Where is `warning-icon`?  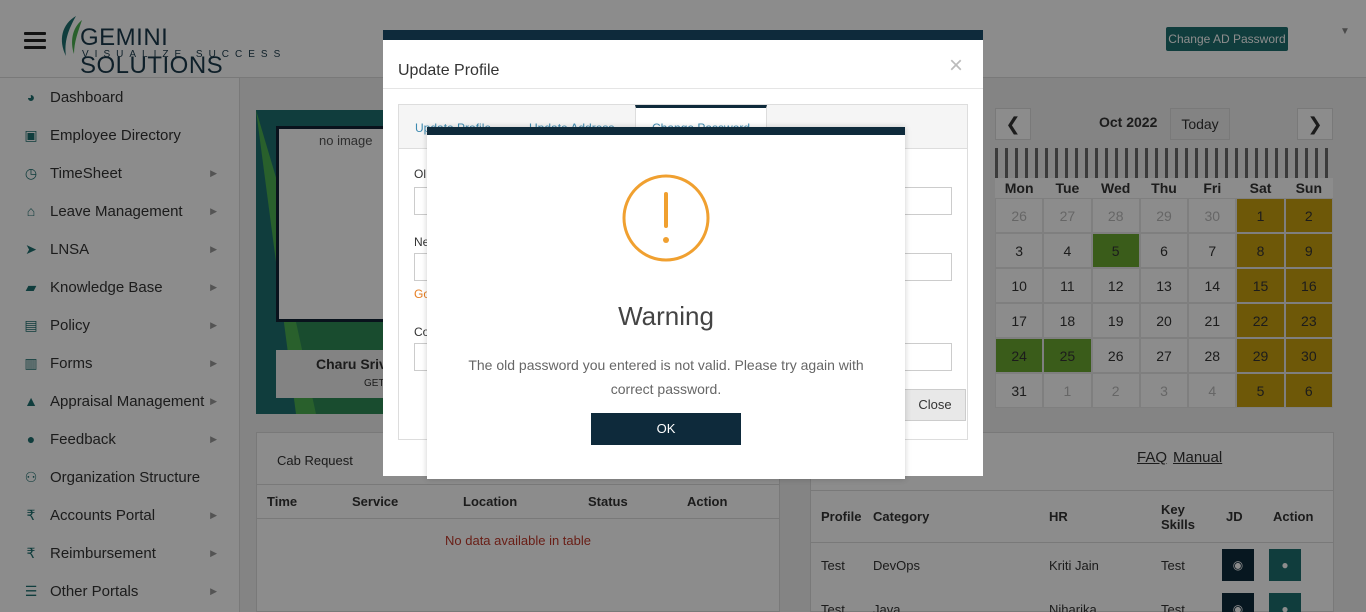 warning-icon is located at coordinates (666, 218).